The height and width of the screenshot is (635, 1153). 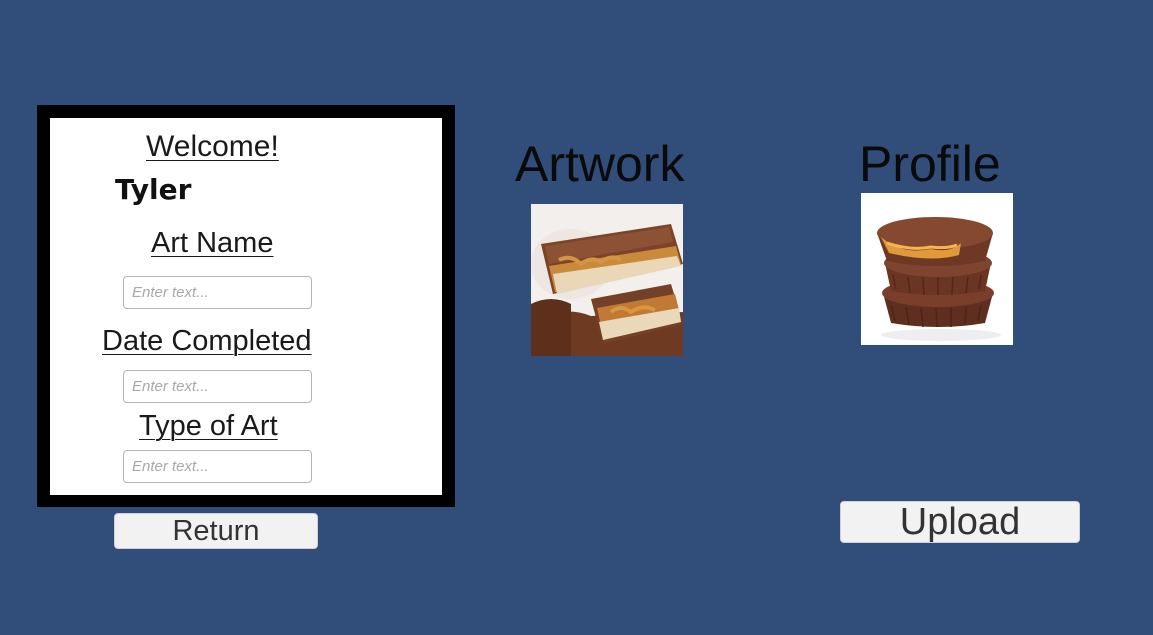 I want to click on artwork-image, so click(x=607, y=280).